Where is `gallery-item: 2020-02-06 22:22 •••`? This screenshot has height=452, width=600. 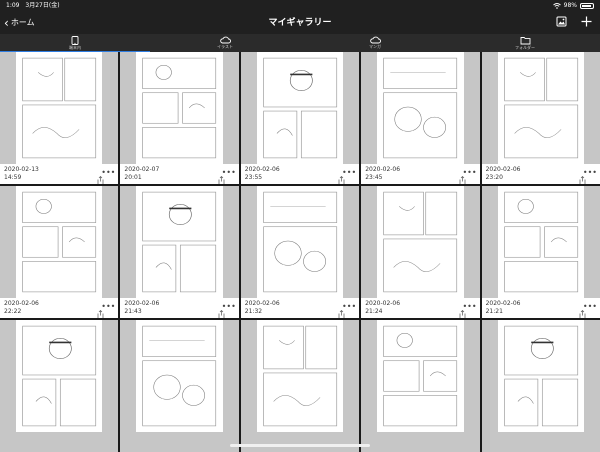
gallery-item: 2020-02-06 22:22 ••• is located at coordinates (59, 252).